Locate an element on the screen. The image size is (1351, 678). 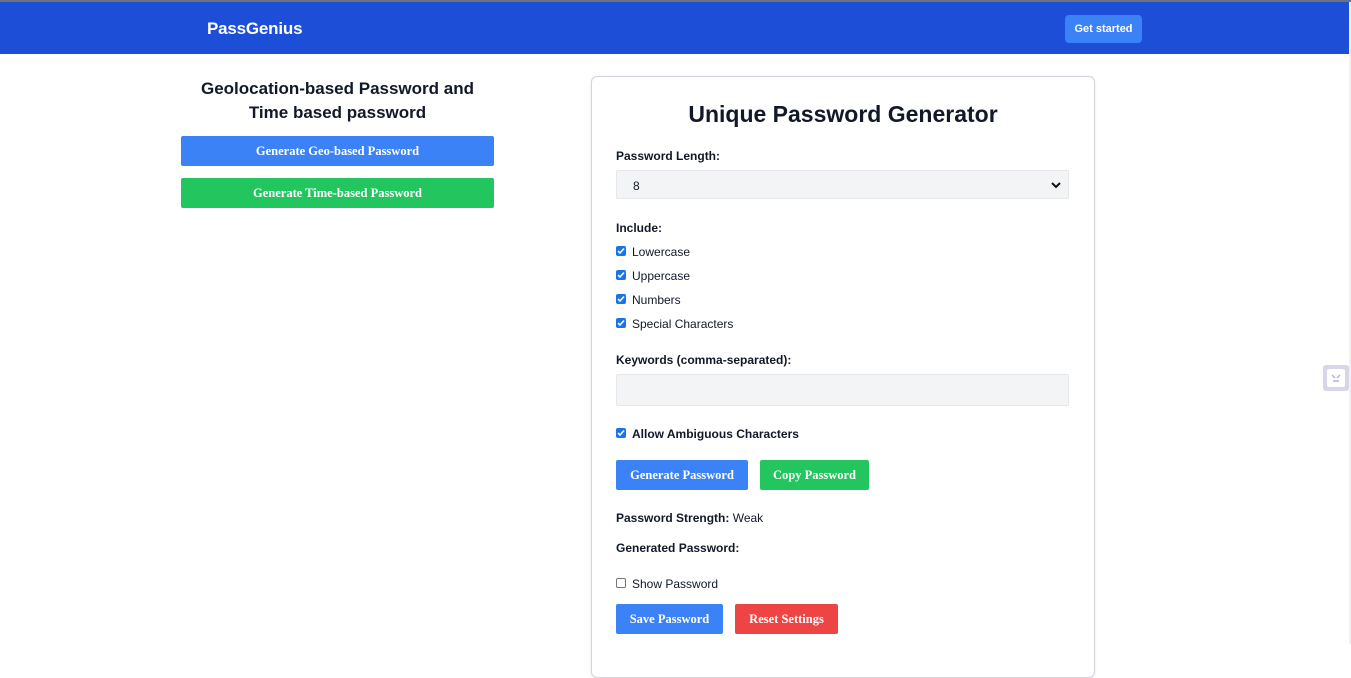
password-length-select: 8 is located at coordinates (842, 184).